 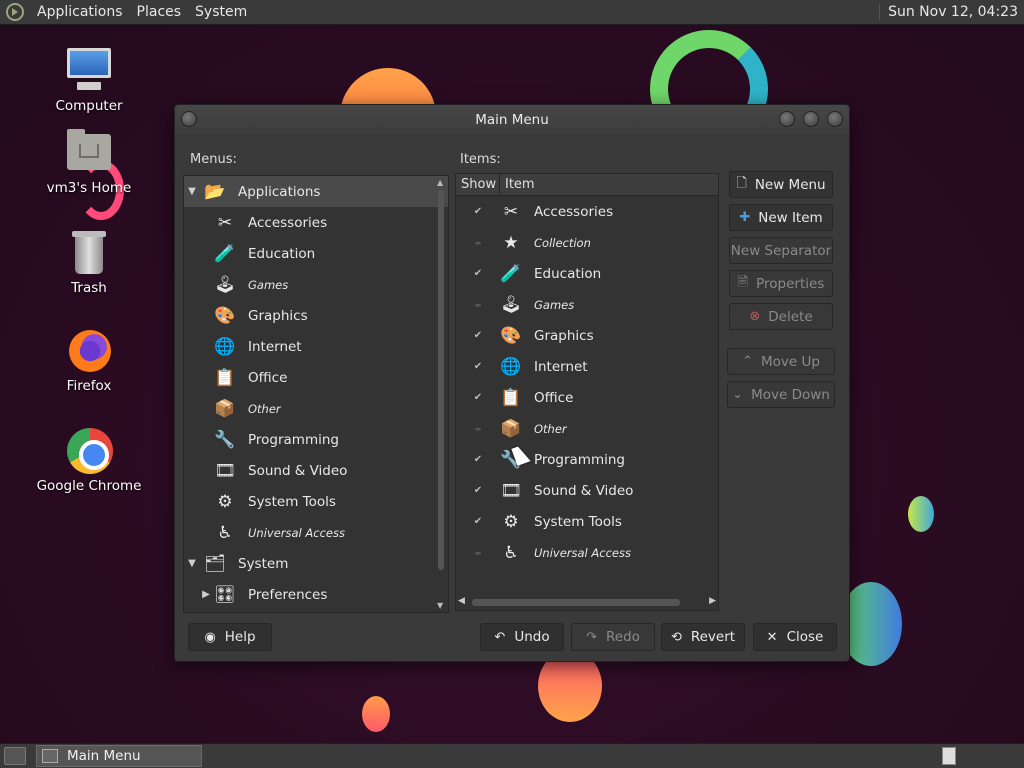 I want to click on tree-item-applications: ▼ 📂 Applications, so click(x=316, y=191).